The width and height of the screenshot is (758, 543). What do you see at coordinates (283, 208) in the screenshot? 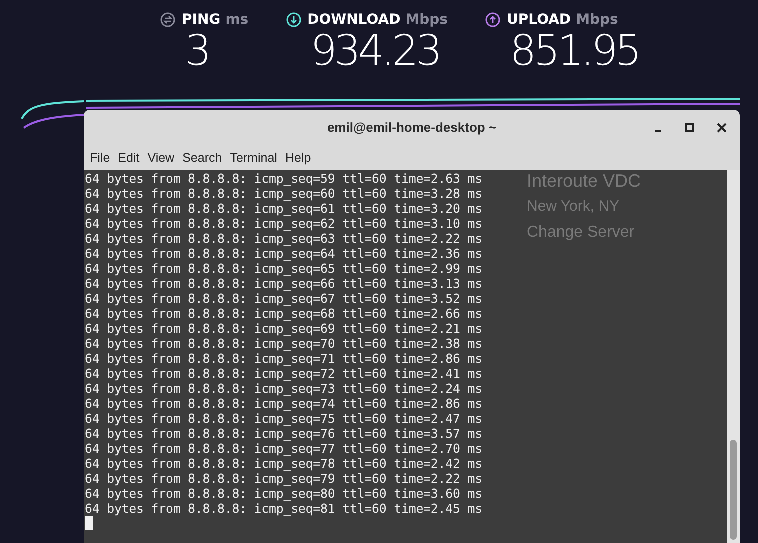
I see `terminal-line: 64 bytes from 8.8.8.8: icmp_seq=61 ttl=60 time=3.20 ms` at bounding box center [283, 208].